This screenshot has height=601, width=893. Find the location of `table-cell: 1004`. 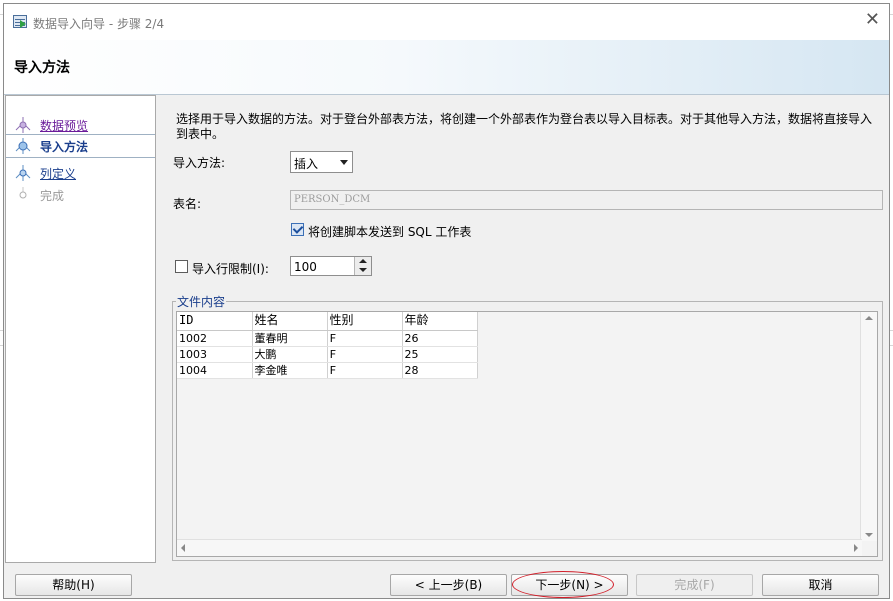

table-cell: 1004 is located at coordinates (215, 370).